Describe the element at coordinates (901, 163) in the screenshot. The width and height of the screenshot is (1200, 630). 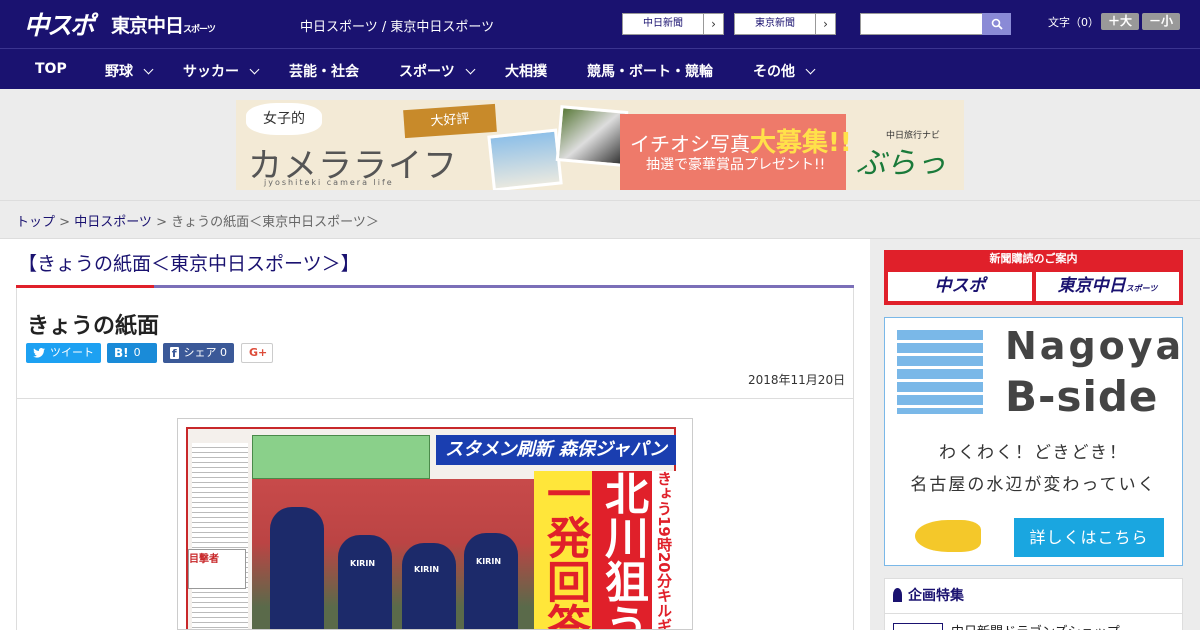
I see `banner-brand-logo: ぶらっ人` at that location.